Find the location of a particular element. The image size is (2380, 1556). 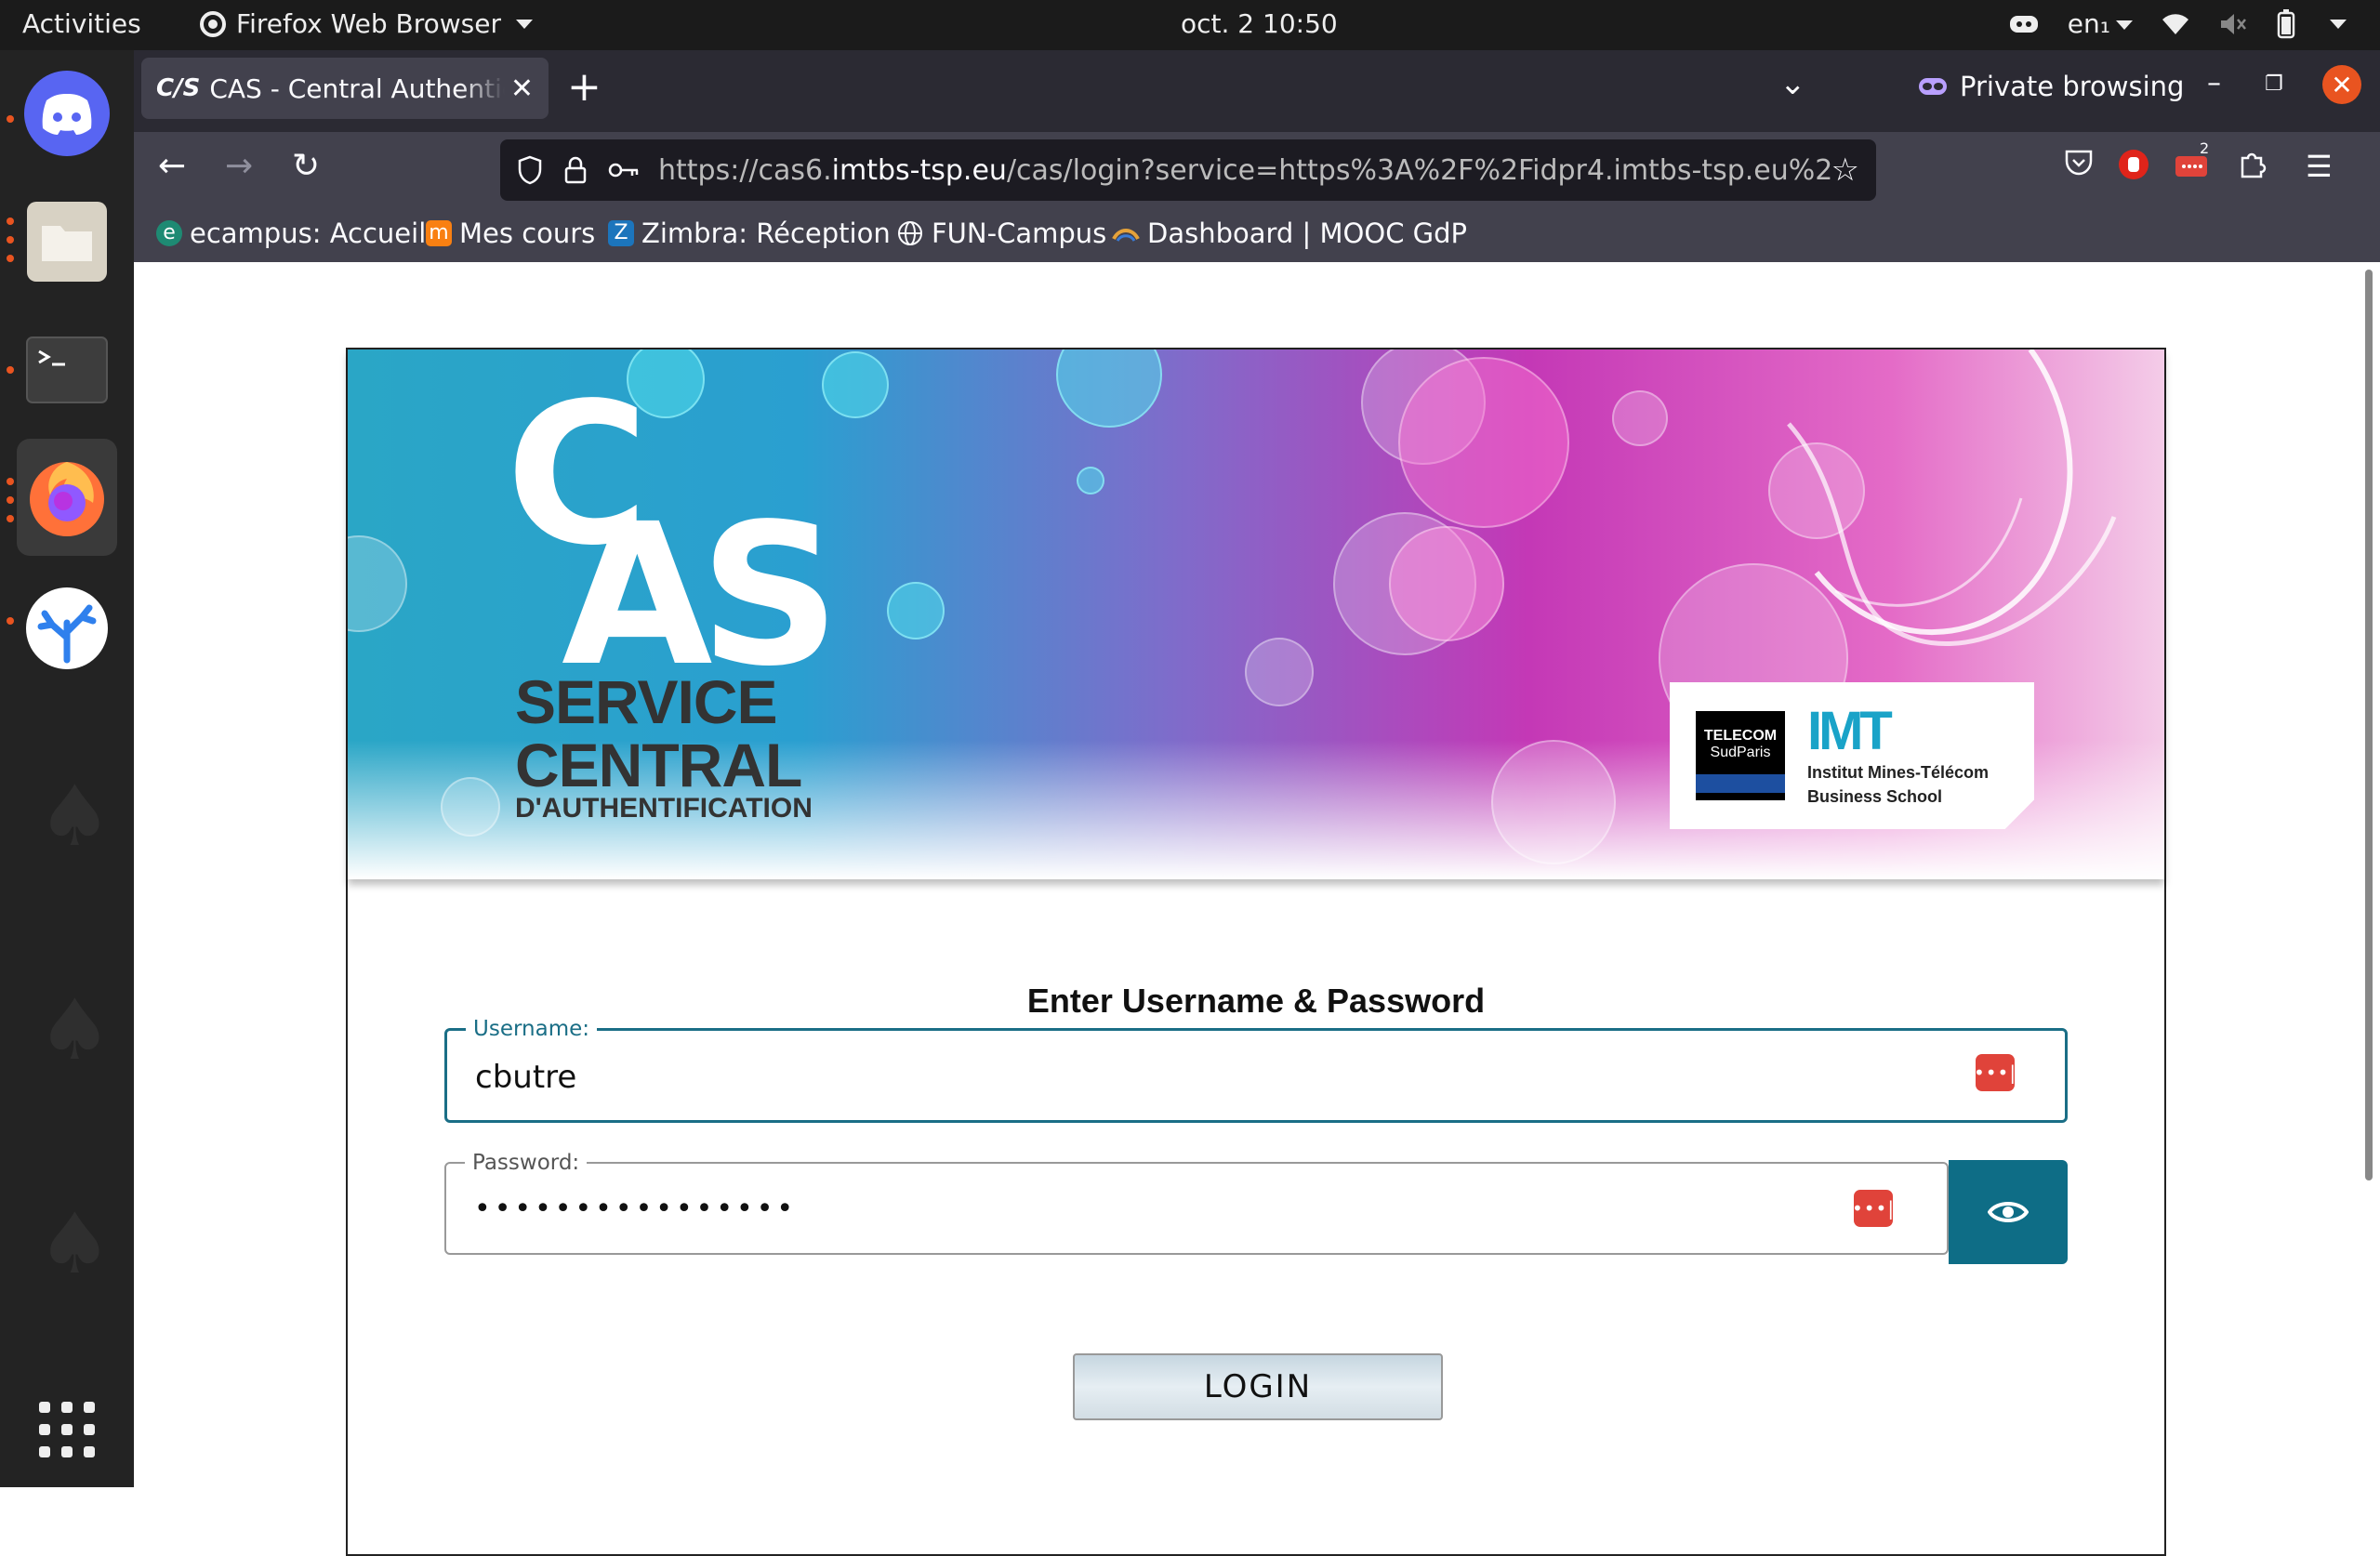

extensions-puzzle-icon is located at coordinates (2252, 167).